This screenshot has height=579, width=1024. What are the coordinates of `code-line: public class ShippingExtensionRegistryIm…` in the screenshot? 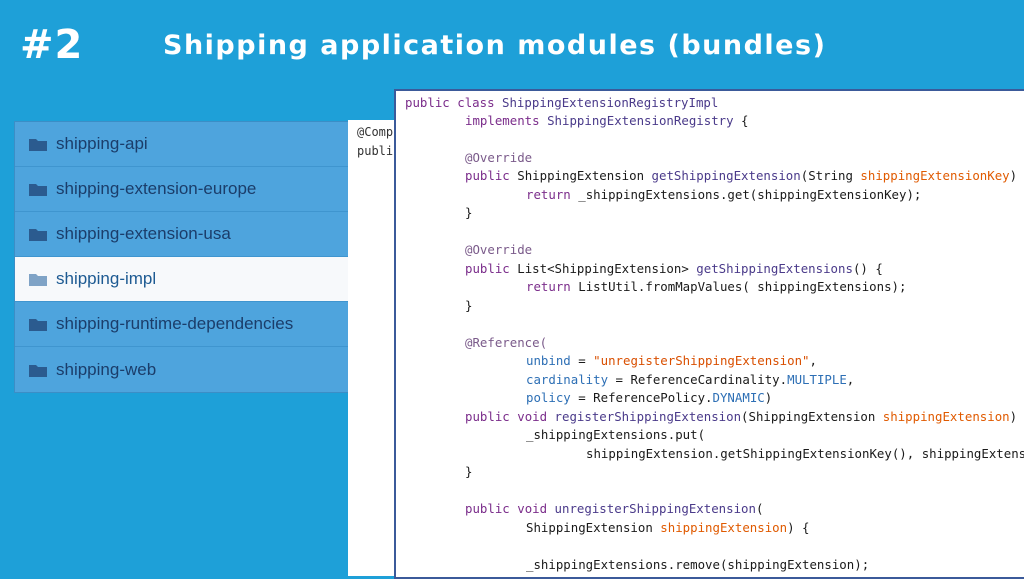 It's located at (562, 102).